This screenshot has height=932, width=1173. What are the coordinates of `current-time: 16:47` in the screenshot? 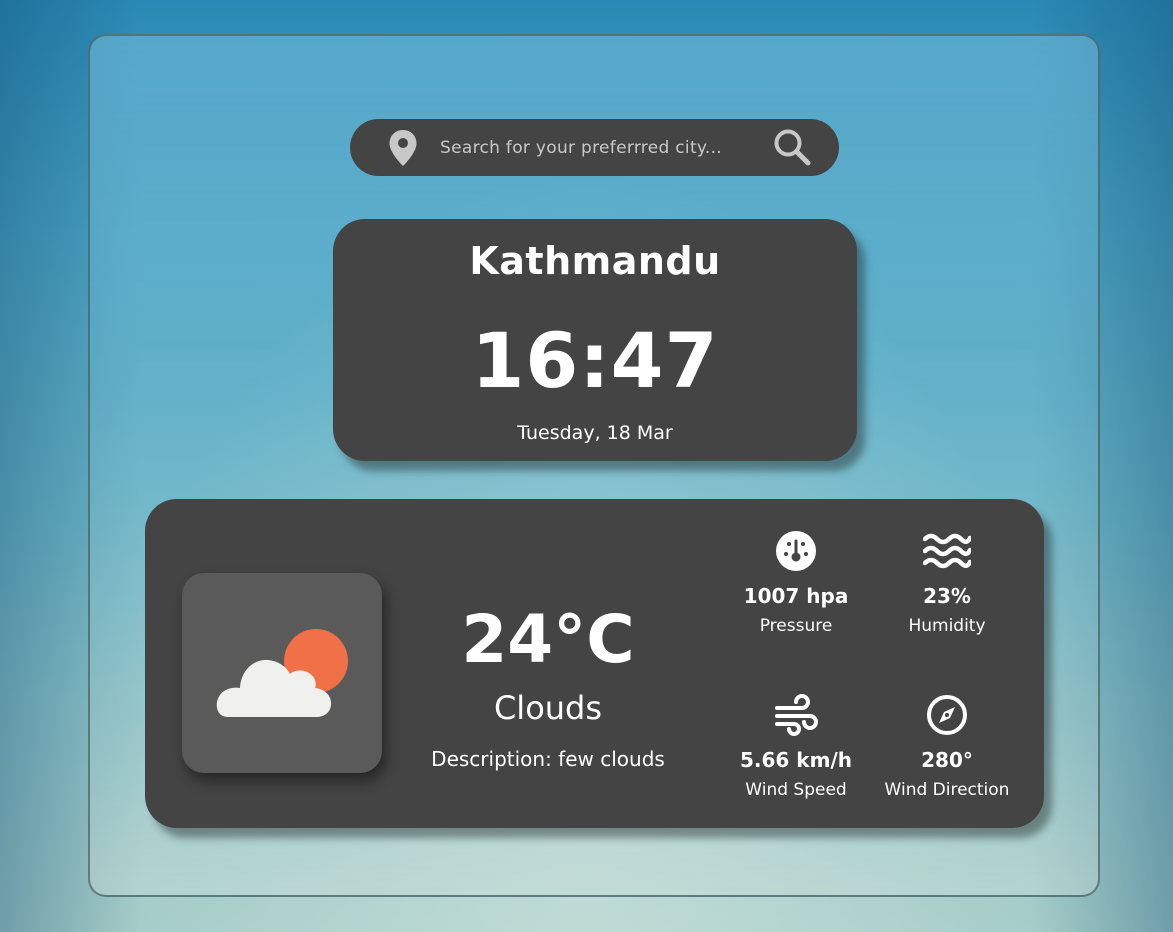 It's located at (595, 360).